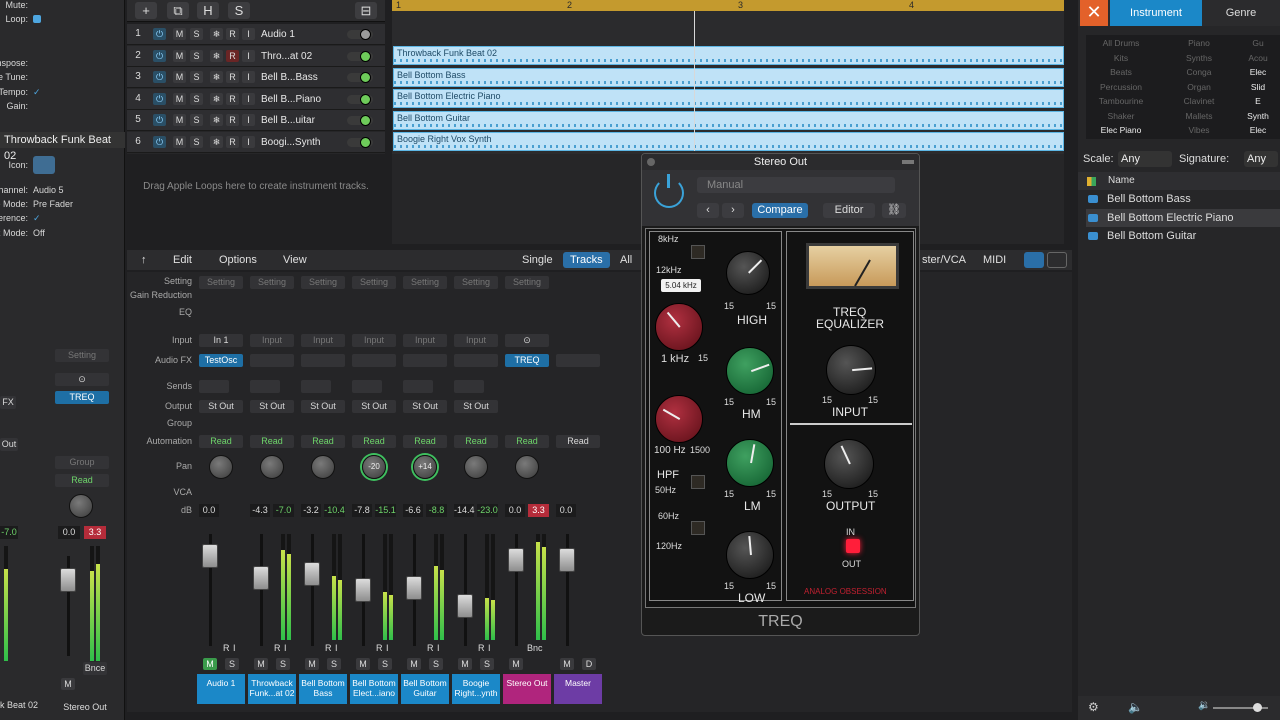 The height and width of the screenshot is (720, 1280). I want to click on edit-menu: Edit, so click(182, 260).